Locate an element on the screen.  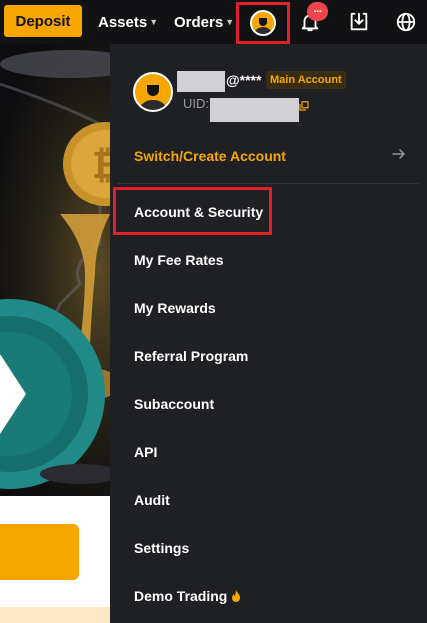
menu-item-audit: Audit is located at coordinates (152, 500).